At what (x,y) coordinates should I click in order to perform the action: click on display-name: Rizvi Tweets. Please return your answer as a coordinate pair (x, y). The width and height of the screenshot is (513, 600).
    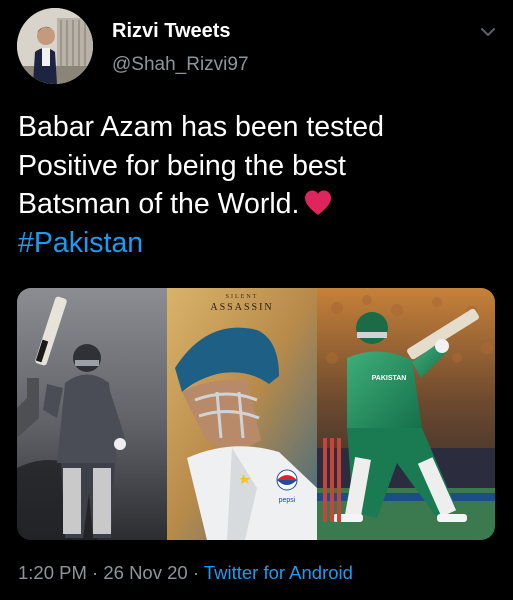
    Looking at the image, I should click on (171, 31).